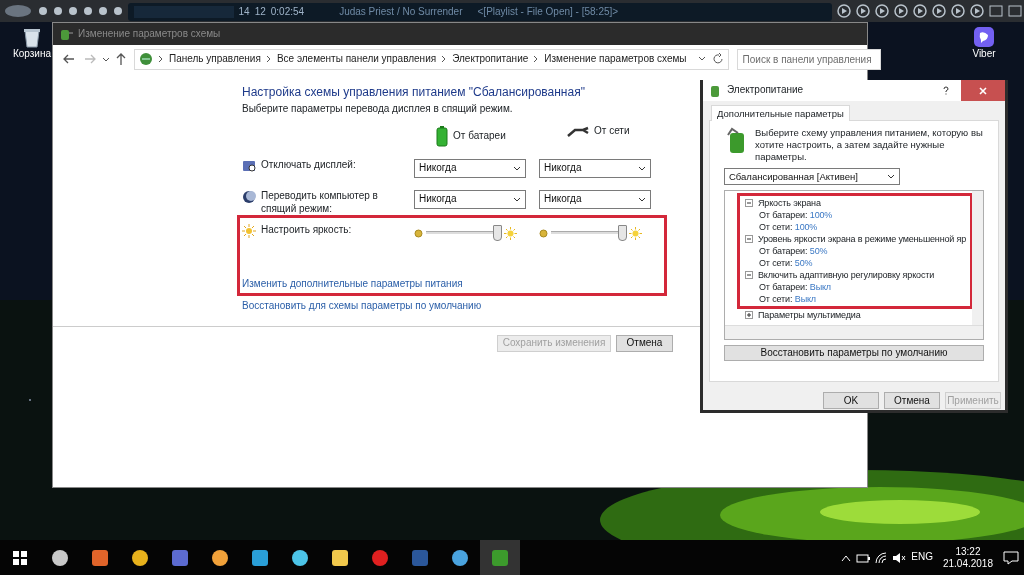 The height and width of the screenshot is (575, 1024). What do you see at coordinates (922, 557) in the screenshot?
I see `language-indicator: ENG` at bounding box center [922, 557].